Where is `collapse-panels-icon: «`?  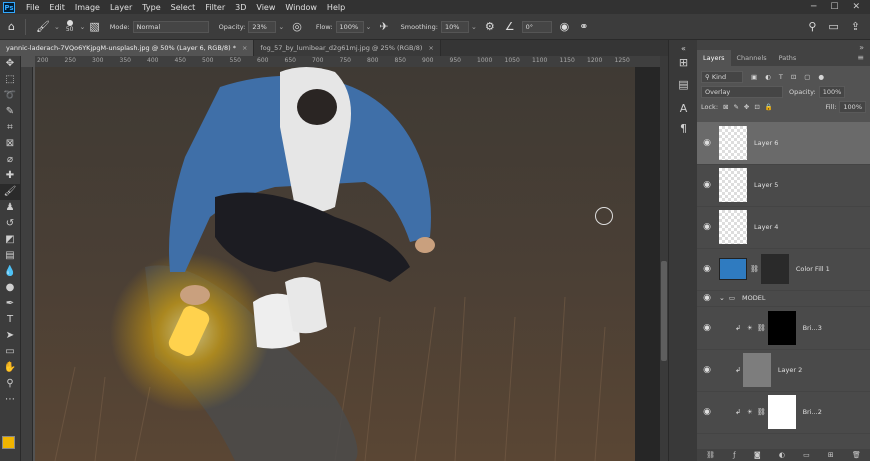
collapse-panels-icon: « is located at coordinates (683, 48).